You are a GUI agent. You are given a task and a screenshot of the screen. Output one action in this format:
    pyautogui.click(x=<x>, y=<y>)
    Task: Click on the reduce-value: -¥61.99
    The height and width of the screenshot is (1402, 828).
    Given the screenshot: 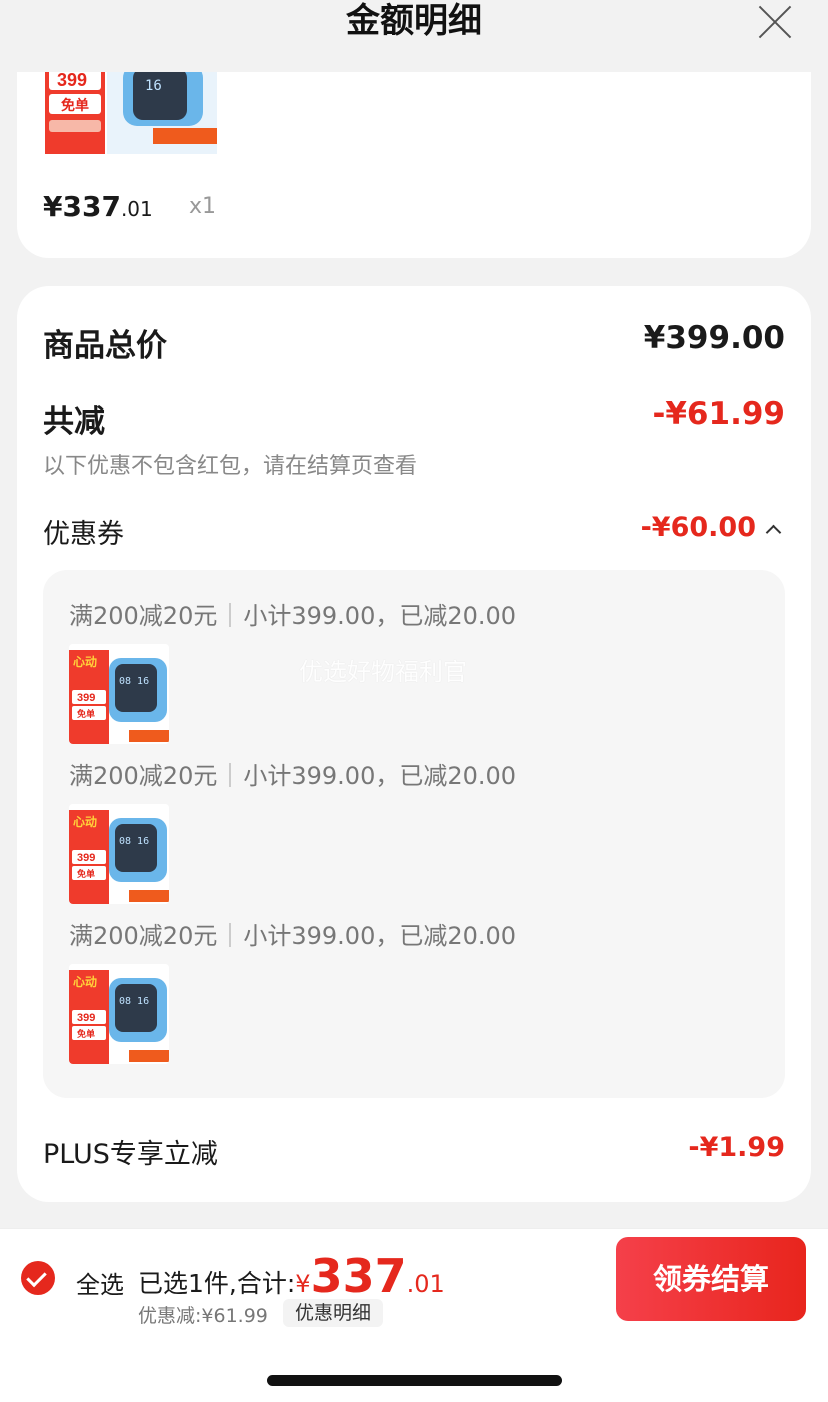 What is the action you would take?
    pyautogui.click(x=719, y=414)
    